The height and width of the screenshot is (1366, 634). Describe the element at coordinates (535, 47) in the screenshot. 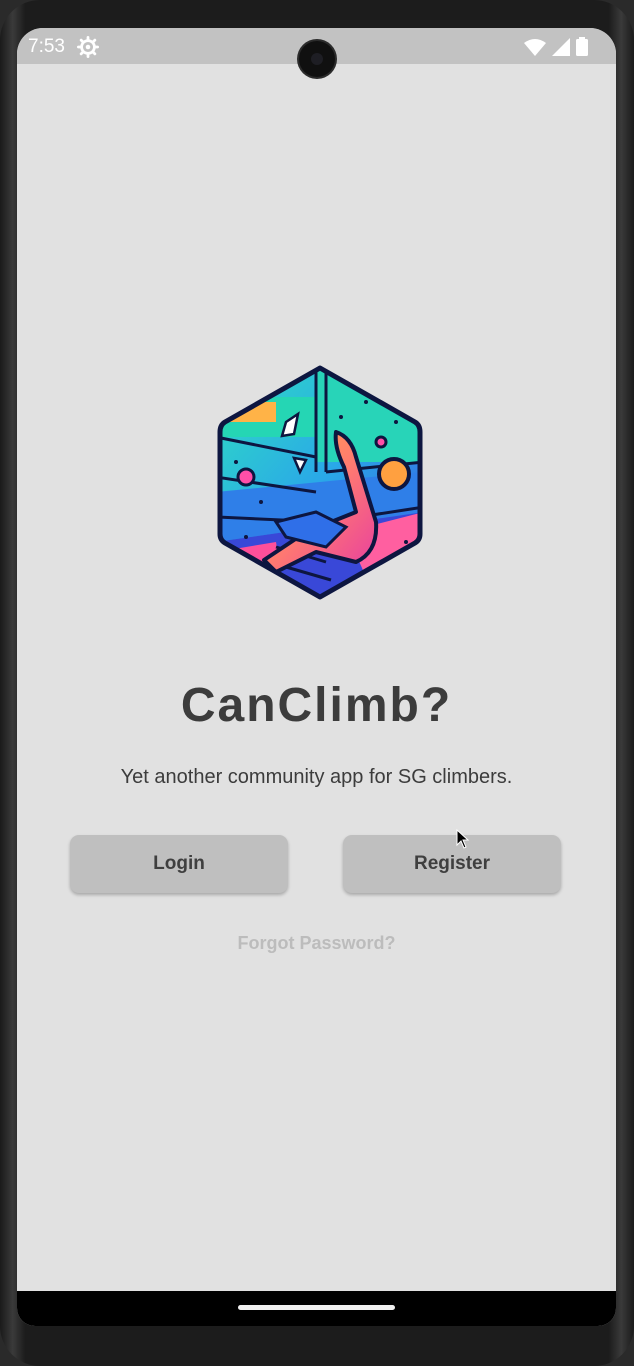

I see `wifi-icon` at that location.